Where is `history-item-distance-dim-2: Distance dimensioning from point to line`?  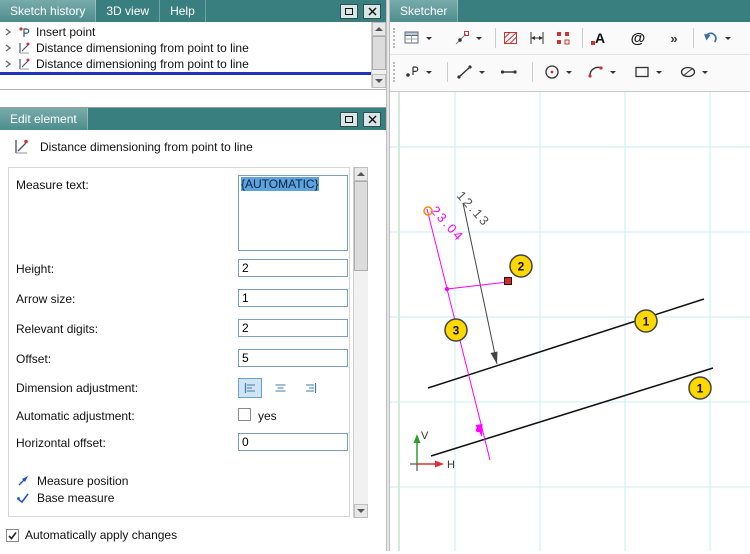 history-item-distance-dim-2: Distance dimensioning from point to line is located at coordinates (185, 64).